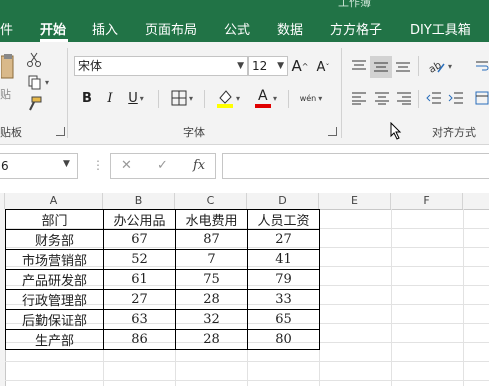 This screenshot has width=489, height=386. Describe the element at coordinates (359, 98) in the screenshot. I see `align-left-icon` at that location.